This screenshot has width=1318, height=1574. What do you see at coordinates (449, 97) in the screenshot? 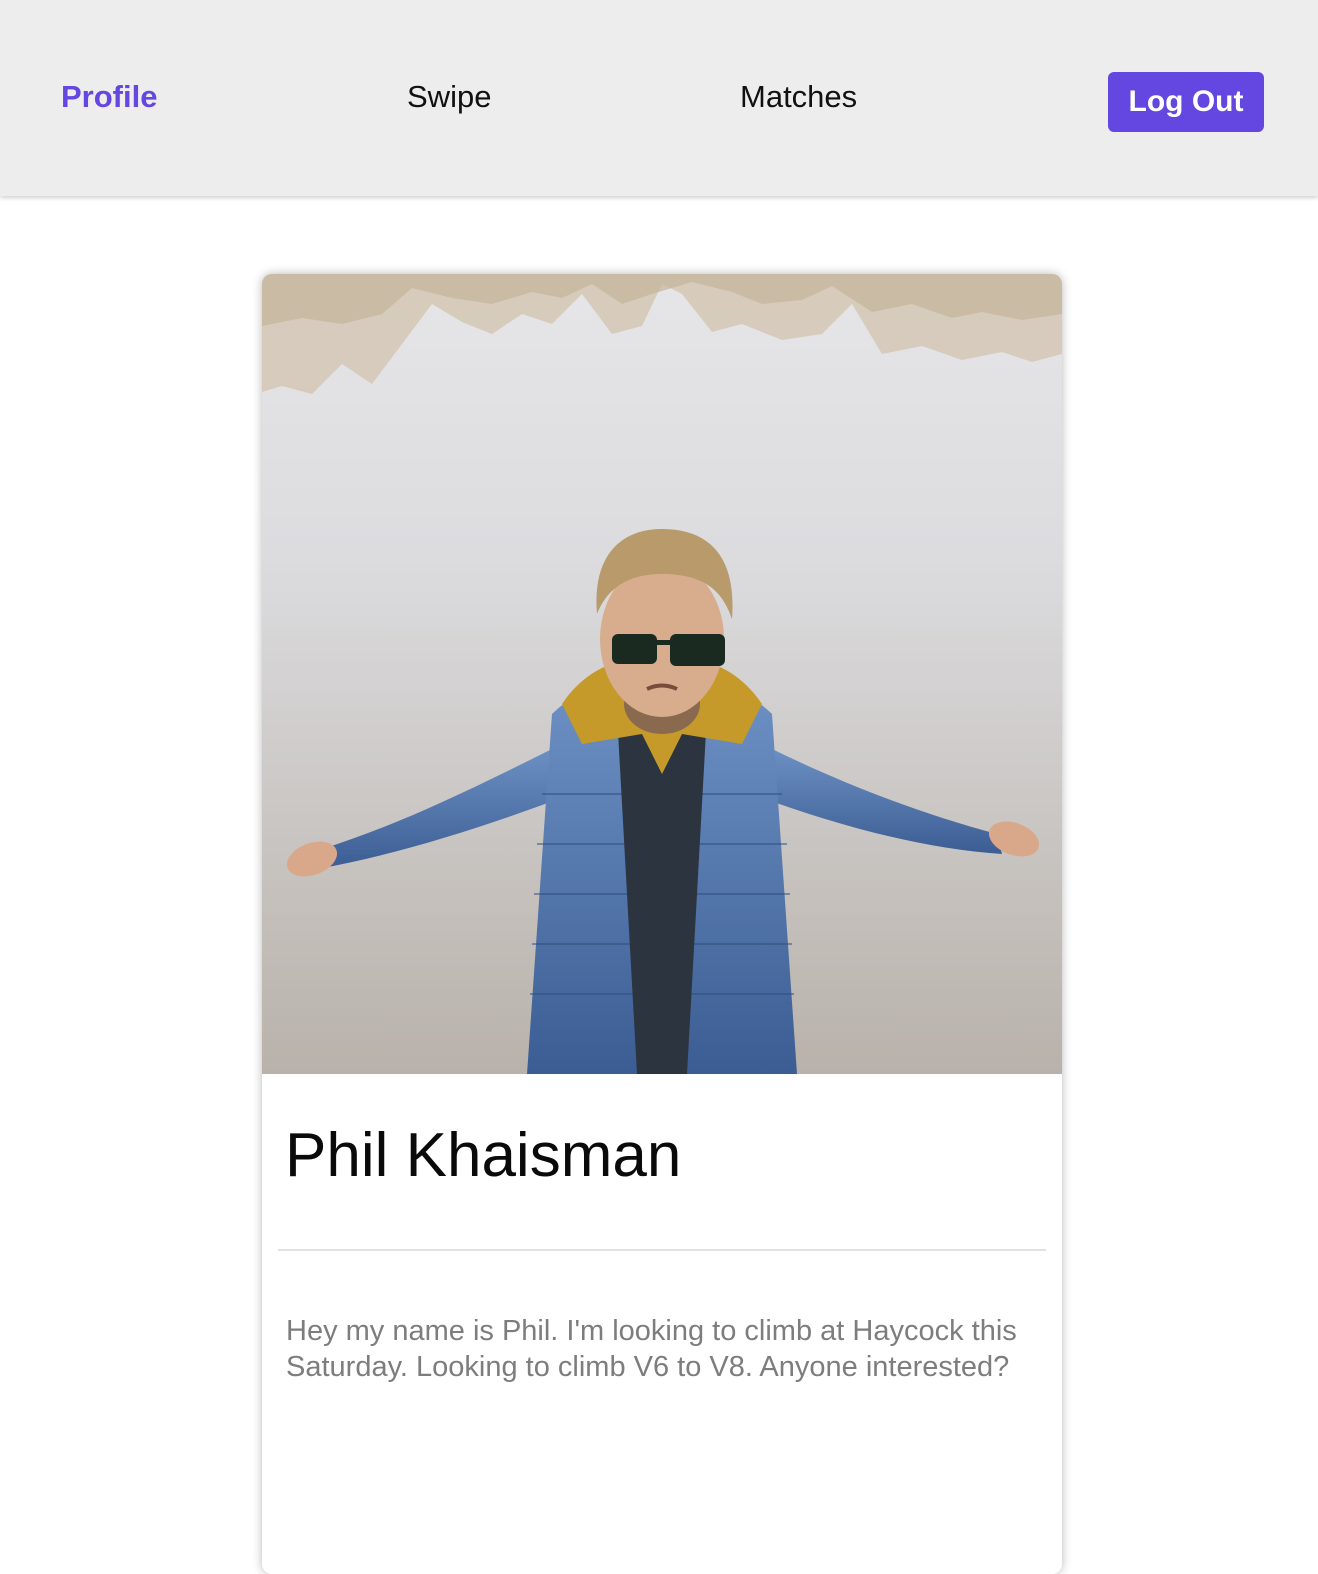
I see `nav-swipe-link: Swipe` at bounding box center [449, 97].